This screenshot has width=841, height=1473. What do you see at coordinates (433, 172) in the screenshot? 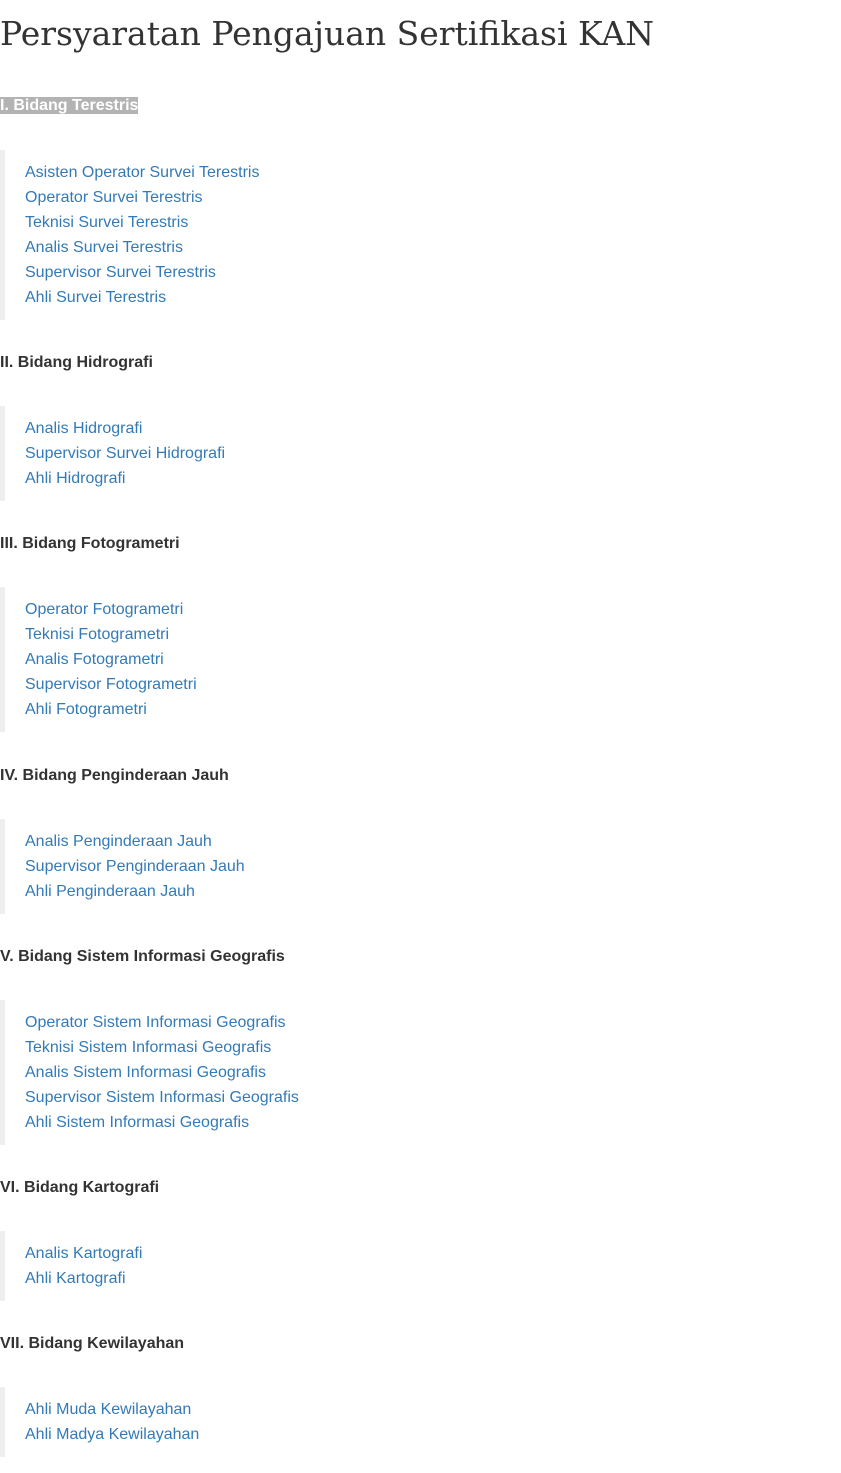
I see `list-item: Asisten Operator Survei Terestris` at bounding box center [433, 172].